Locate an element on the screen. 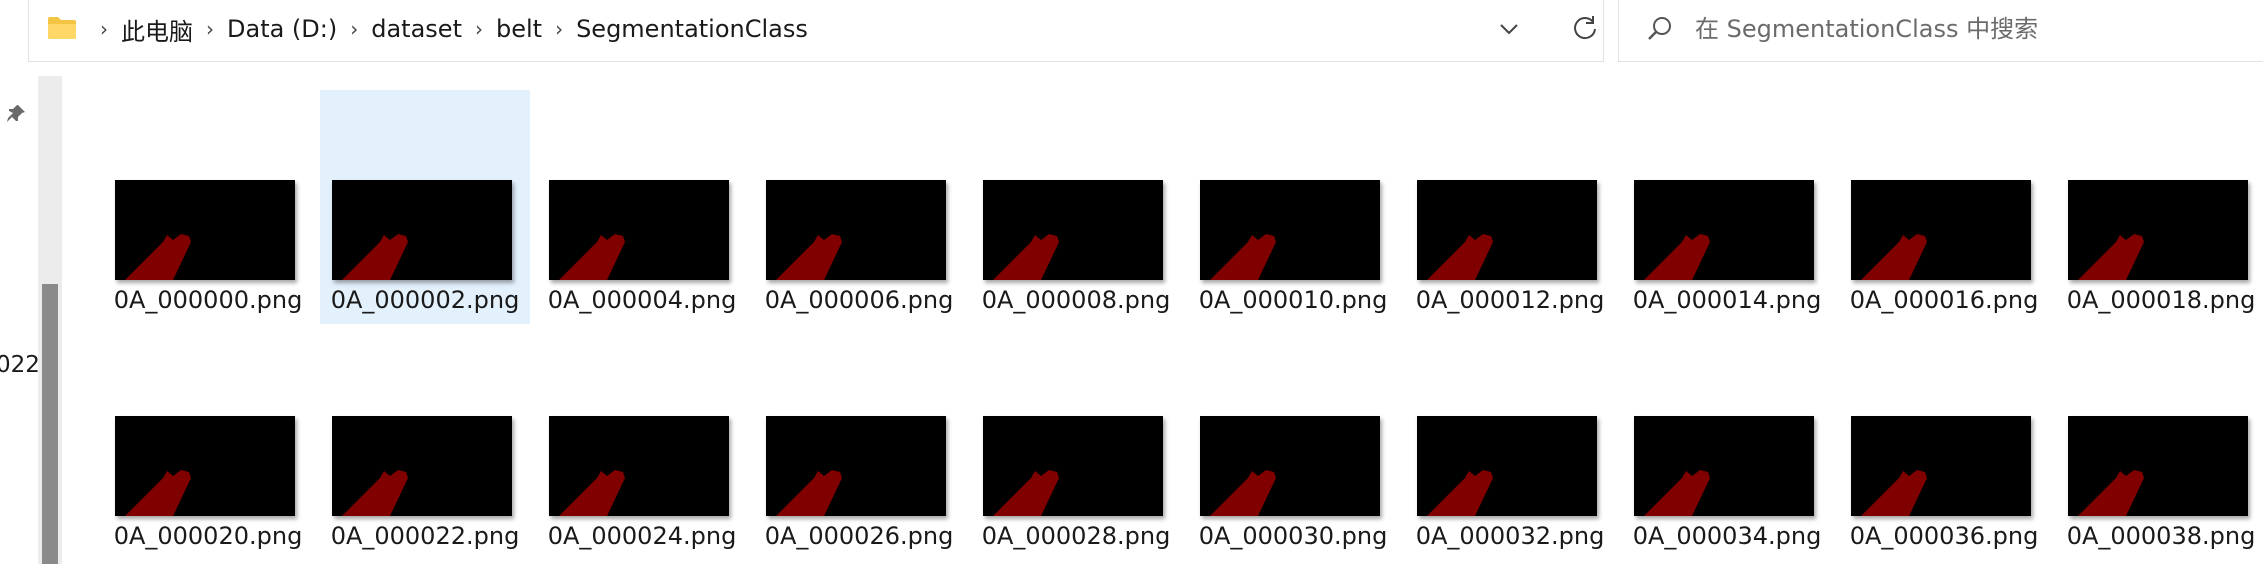 The image size is (2263, 564). file-item: 0A_000030.png is located at coordinates (1293, 443).